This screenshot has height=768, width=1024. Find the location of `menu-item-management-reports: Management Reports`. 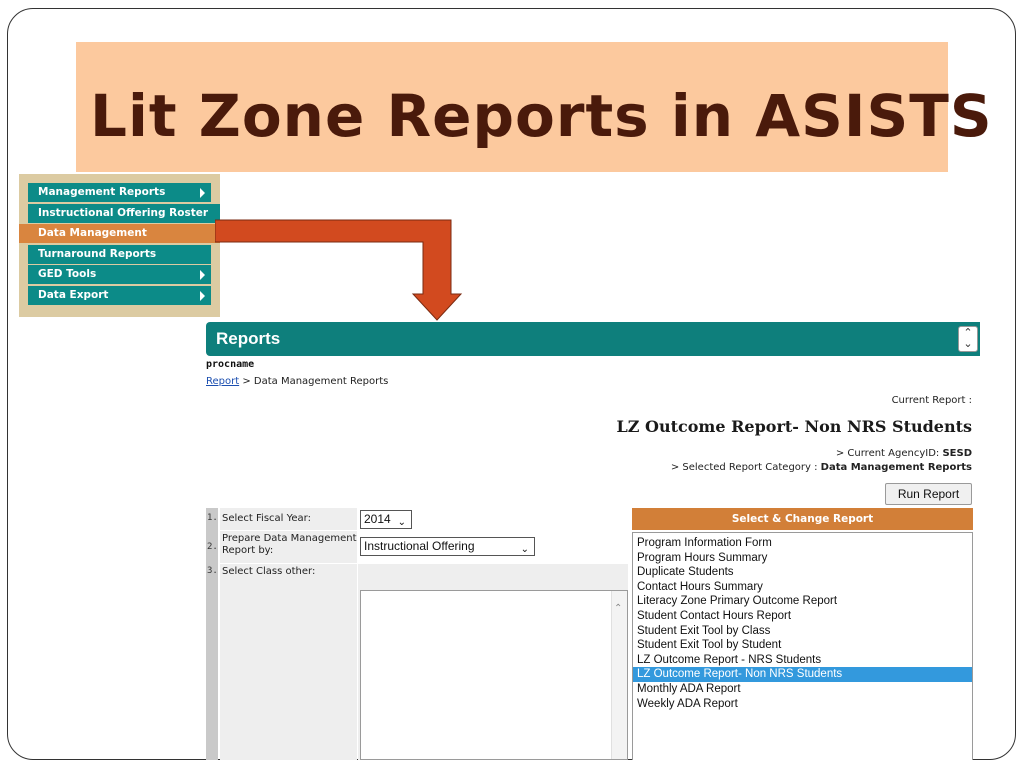

menu-item-management-reports: Management Reports is located at coordinates (119, 192).